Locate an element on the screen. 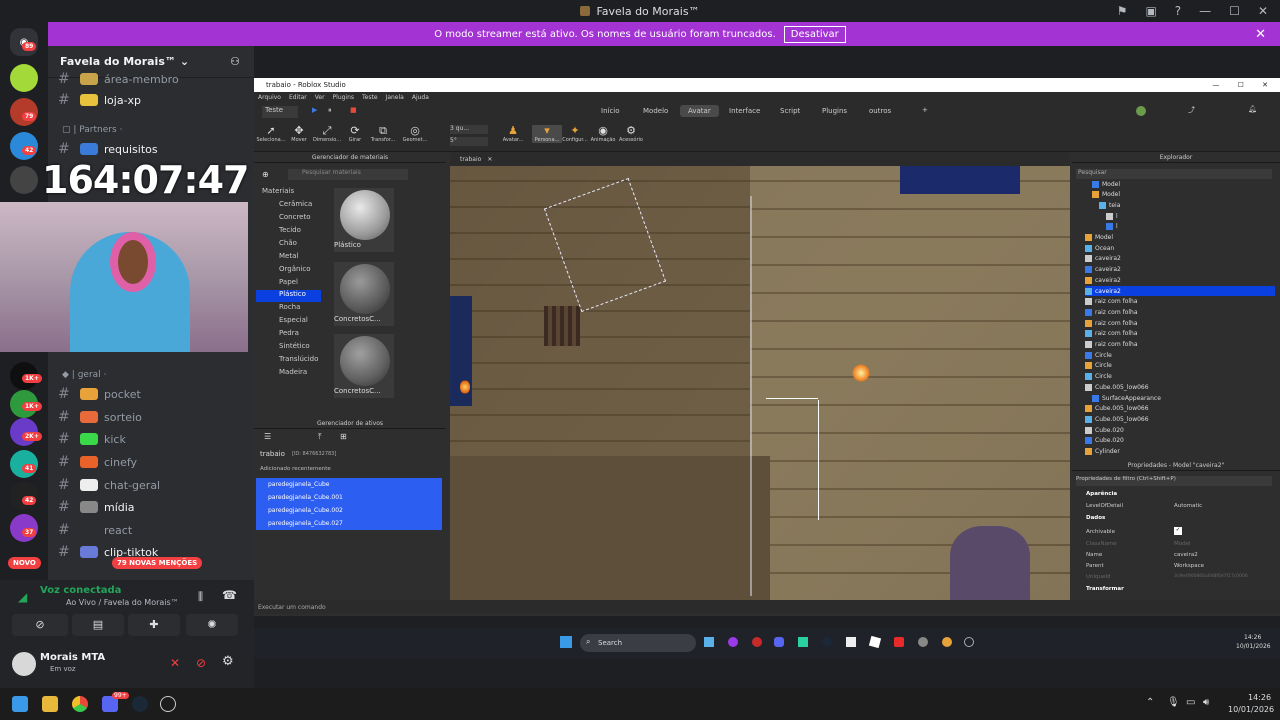  share-icon: ⤴ is located at coordinates (1191, 110).